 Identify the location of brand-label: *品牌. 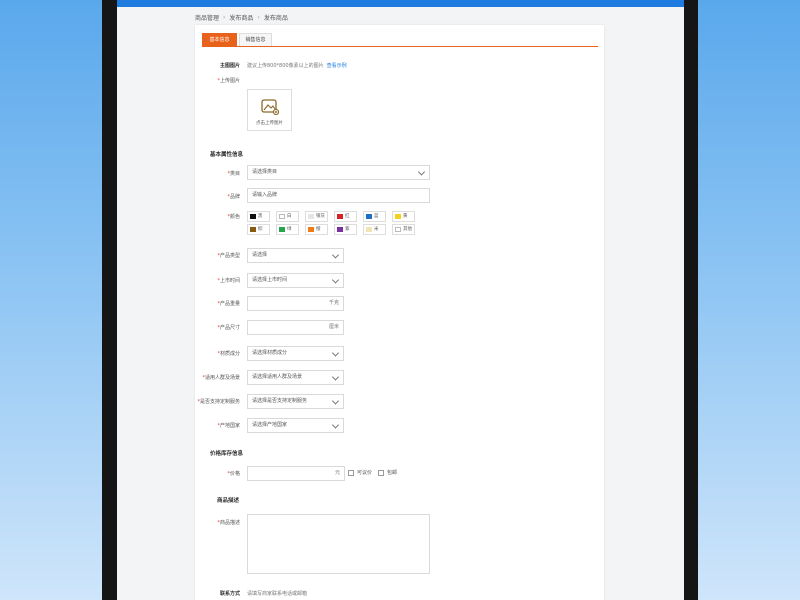
(233, 197).